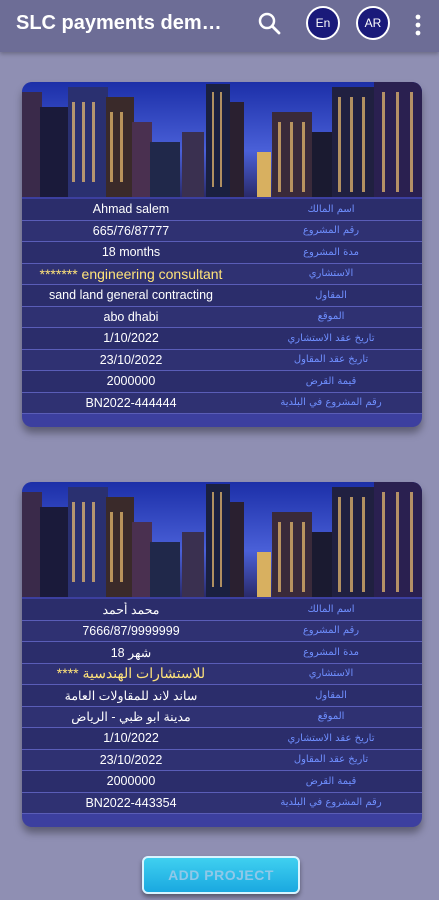 This screenshot has height=900, width=439. What do you see at coordinates (131, 673) in the screenshot?
I see `consultant-value: **** للاستشارات الهندسية` at bounding box center [131, 673].